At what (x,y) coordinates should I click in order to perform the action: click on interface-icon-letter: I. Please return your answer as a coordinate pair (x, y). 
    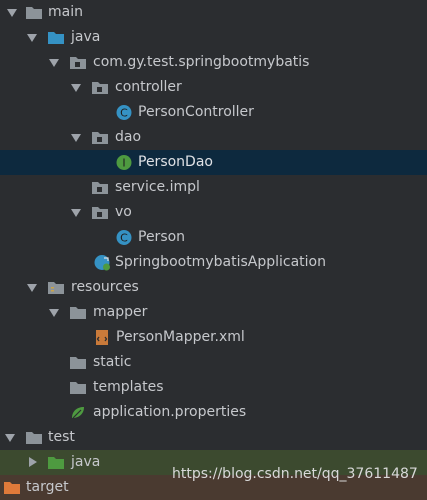
    Looking at the image, I should click on (123, 163).